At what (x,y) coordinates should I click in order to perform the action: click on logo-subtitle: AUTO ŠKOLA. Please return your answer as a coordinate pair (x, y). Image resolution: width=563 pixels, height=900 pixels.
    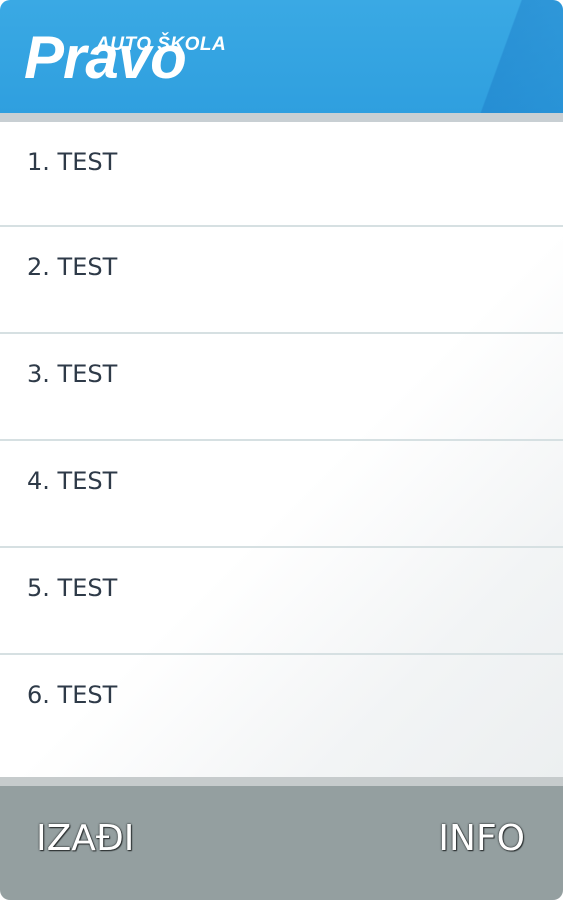
    Looking at the image, I should click on (161, 44).